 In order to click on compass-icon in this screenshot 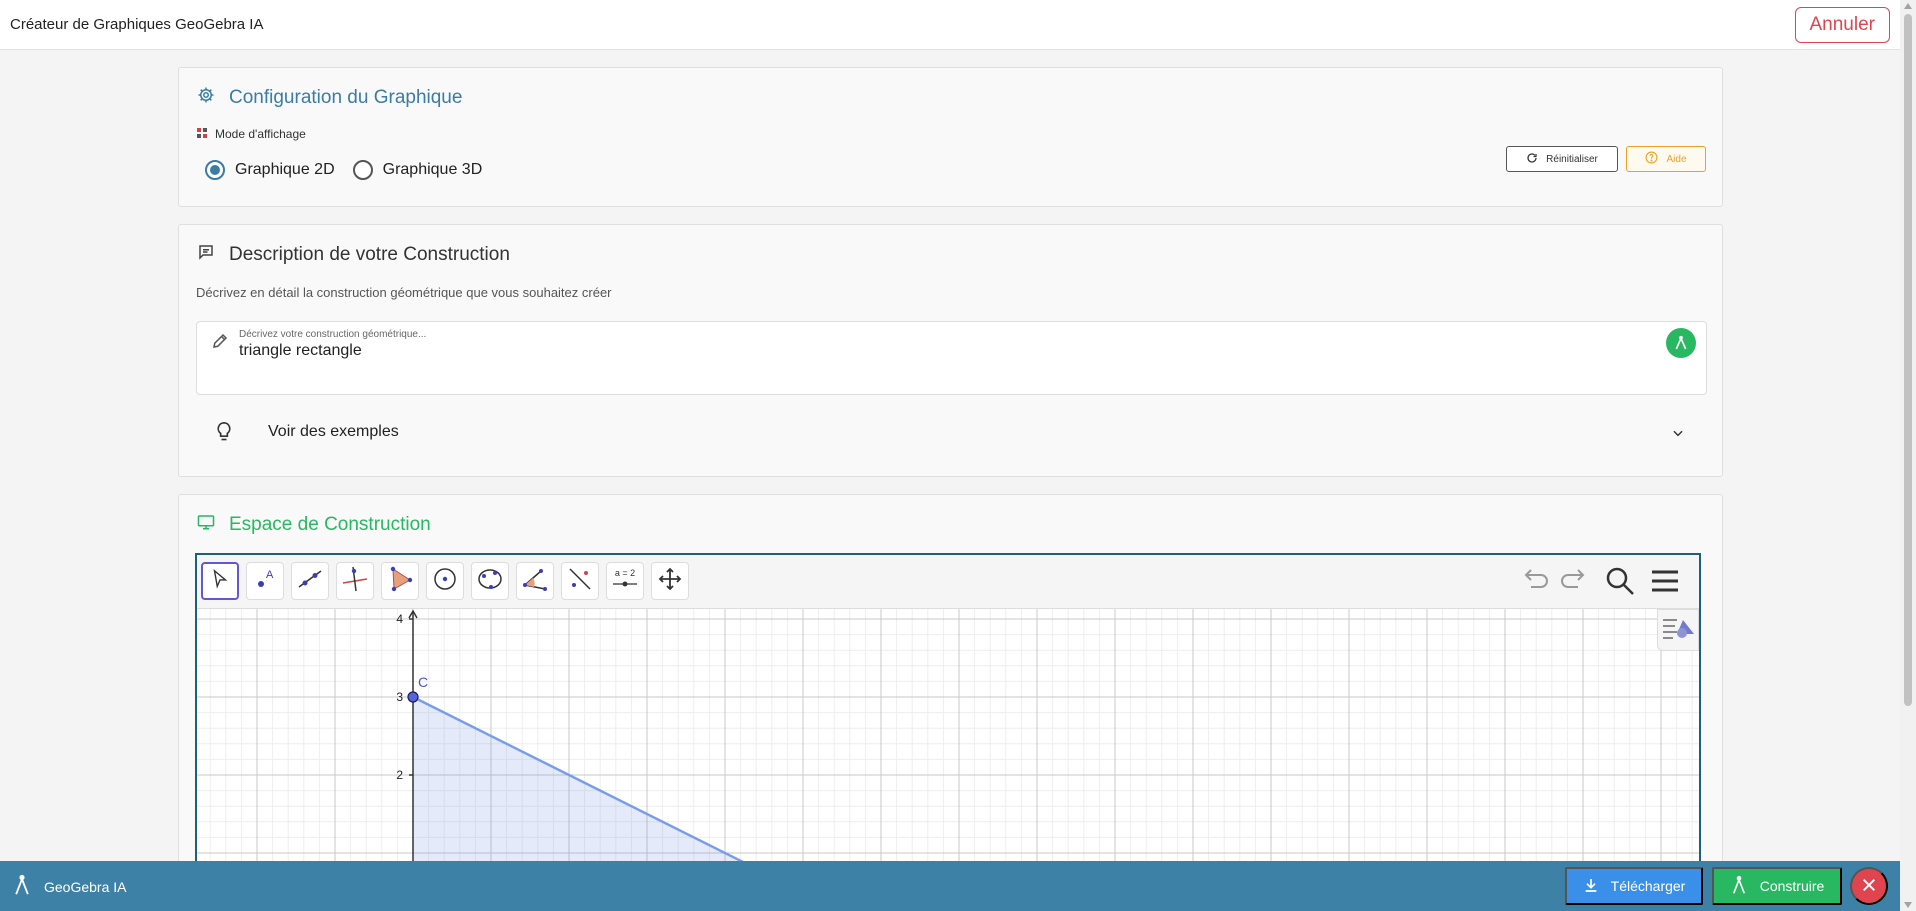, I will do `click(22, 886)`.